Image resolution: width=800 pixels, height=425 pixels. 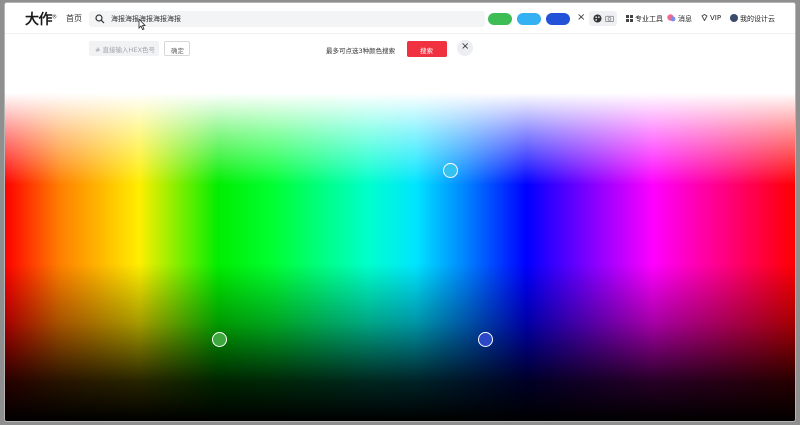 What do you see at coordinates (54, 17) in the screenshot?
I see `logo-mark: ®` at bounding box center [54, 17].